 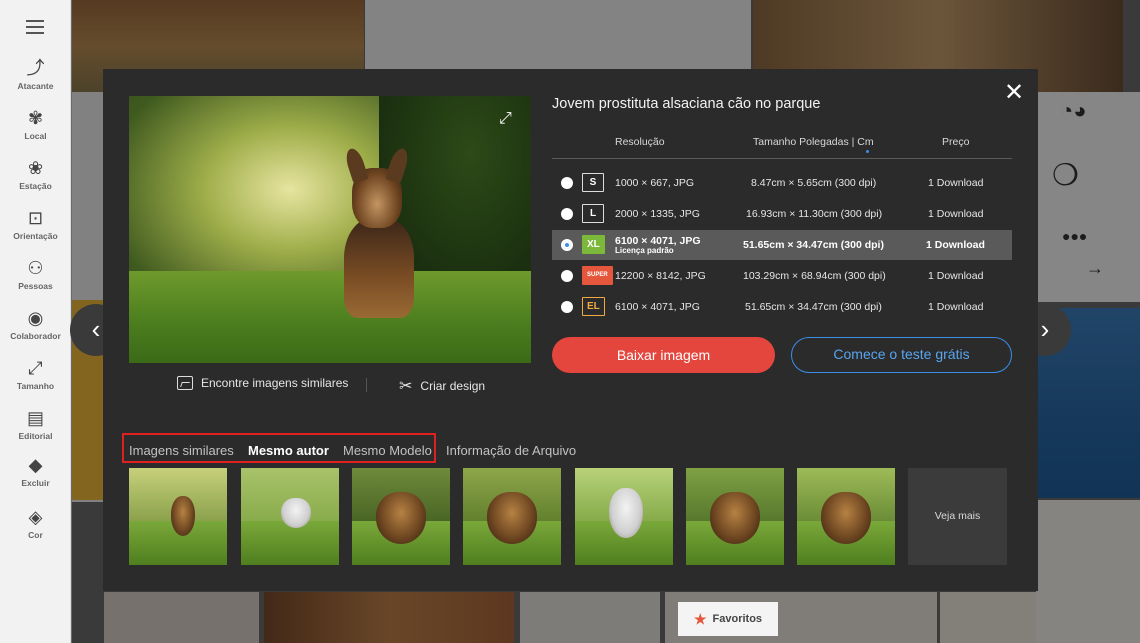 What do you see at coordinates (956, 142) in the screenshot?
I see `price-header: Preço` at bounding box center [956, 142].